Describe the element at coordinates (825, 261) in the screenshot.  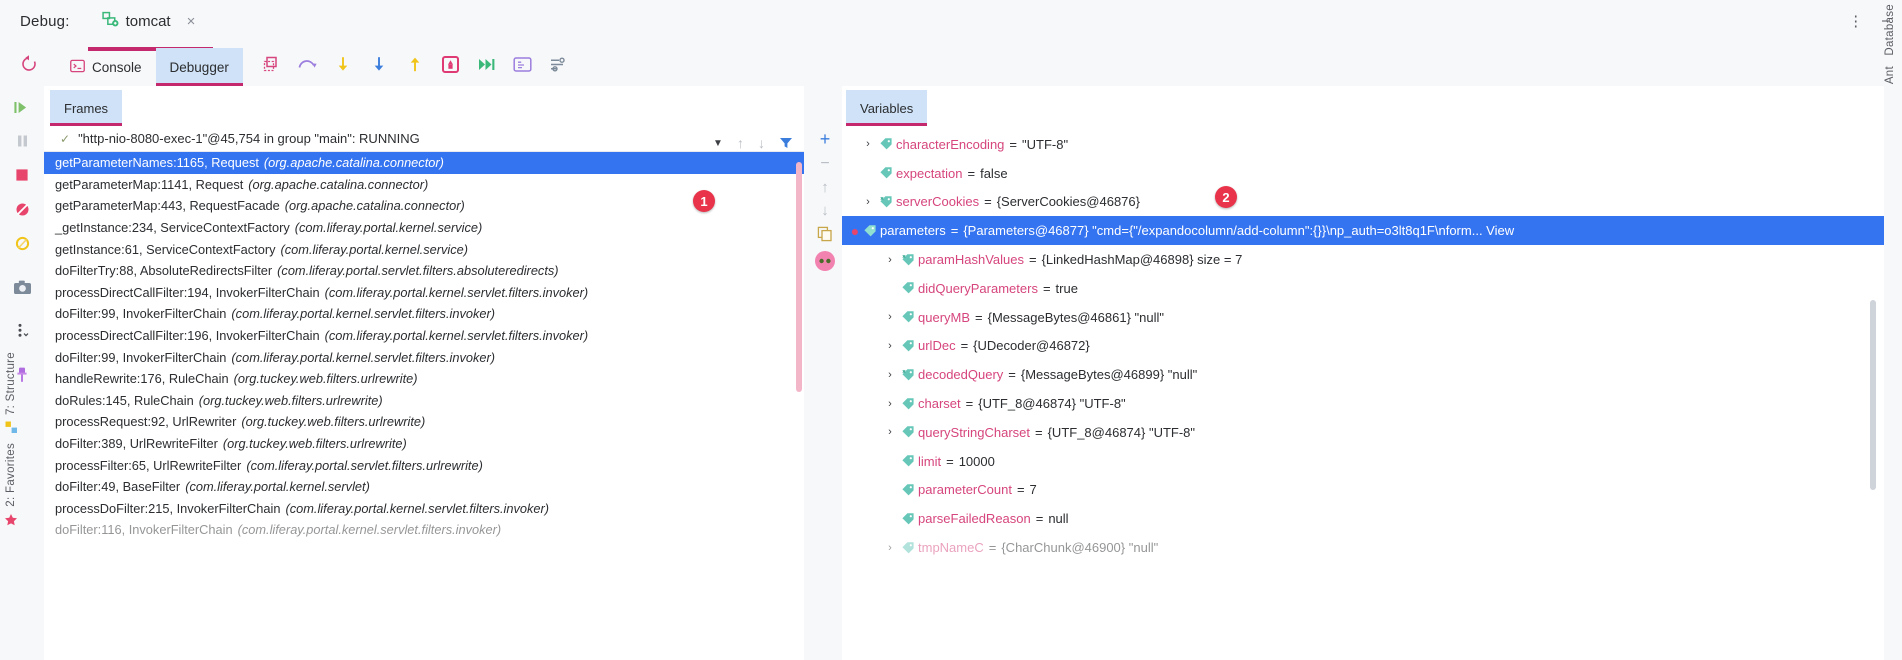
I see `inspect-icon` at that location.